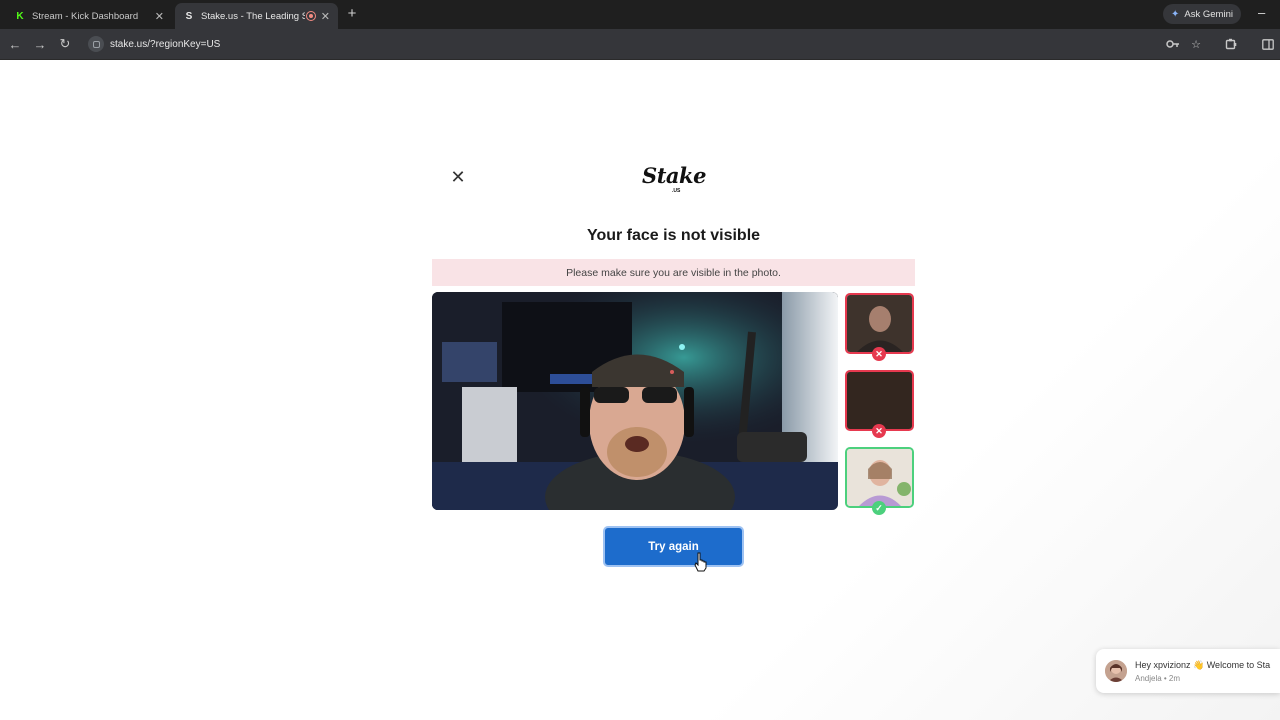 This screenshot has width=1280, height=720. What do you see at coordinates (458, 177) in the screenshot?
I see `close-modal-icon: ✕` at bounding box center [458, 177].